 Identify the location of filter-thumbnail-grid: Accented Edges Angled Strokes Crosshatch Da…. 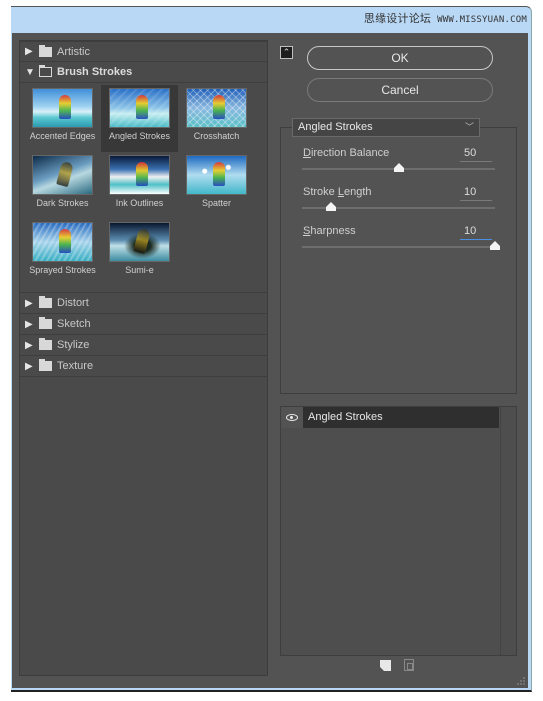
(143, 188).